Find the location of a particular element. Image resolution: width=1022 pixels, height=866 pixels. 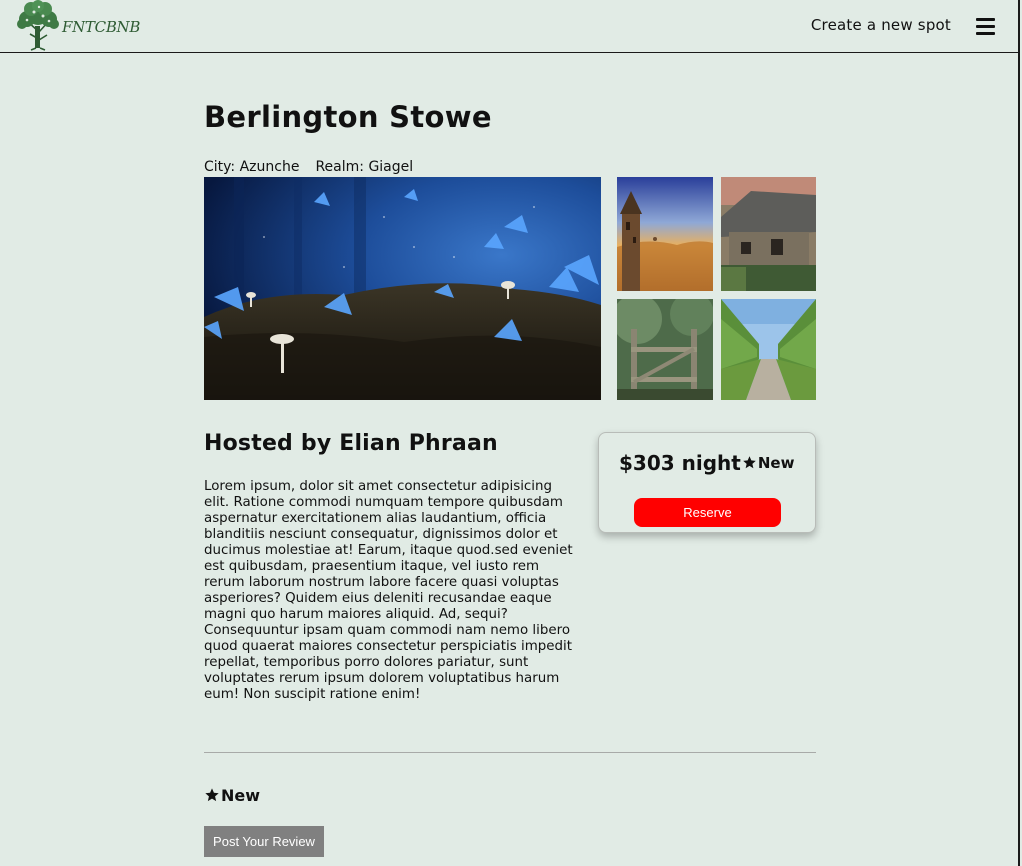

post-review-button: Post Your Review is located at coordinates (264, 841).